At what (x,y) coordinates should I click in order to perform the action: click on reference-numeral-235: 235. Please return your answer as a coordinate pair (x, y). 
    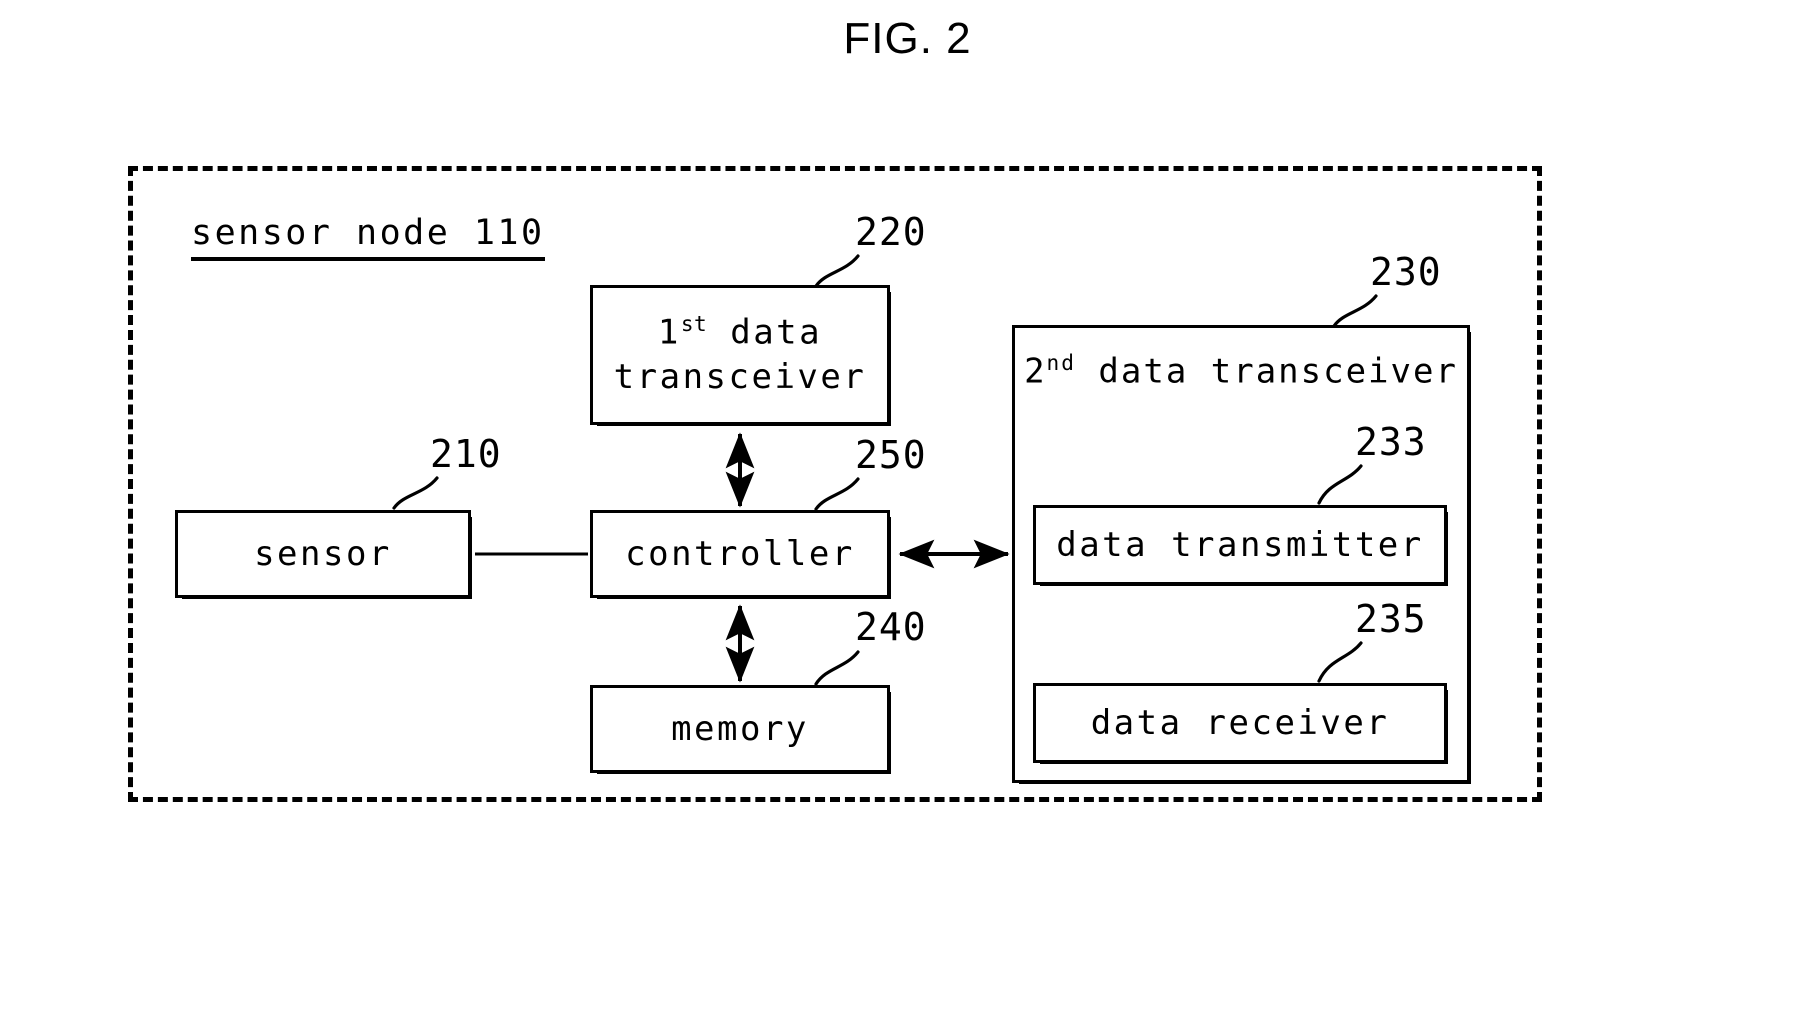
    Looking at the image, I should click on (1391, 619).